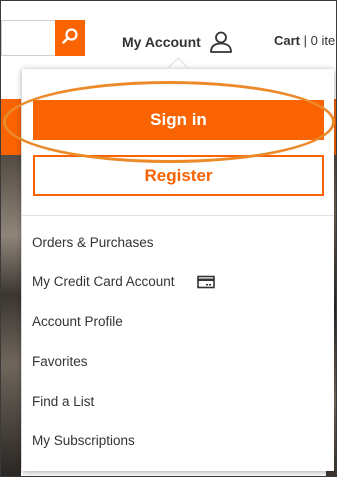 Image resolution: width=337 pixels, height=477 pixels. Describe the element at coordinates (319, 40) in the screenshot. I see `cart-count: | 0 ite` at that location.